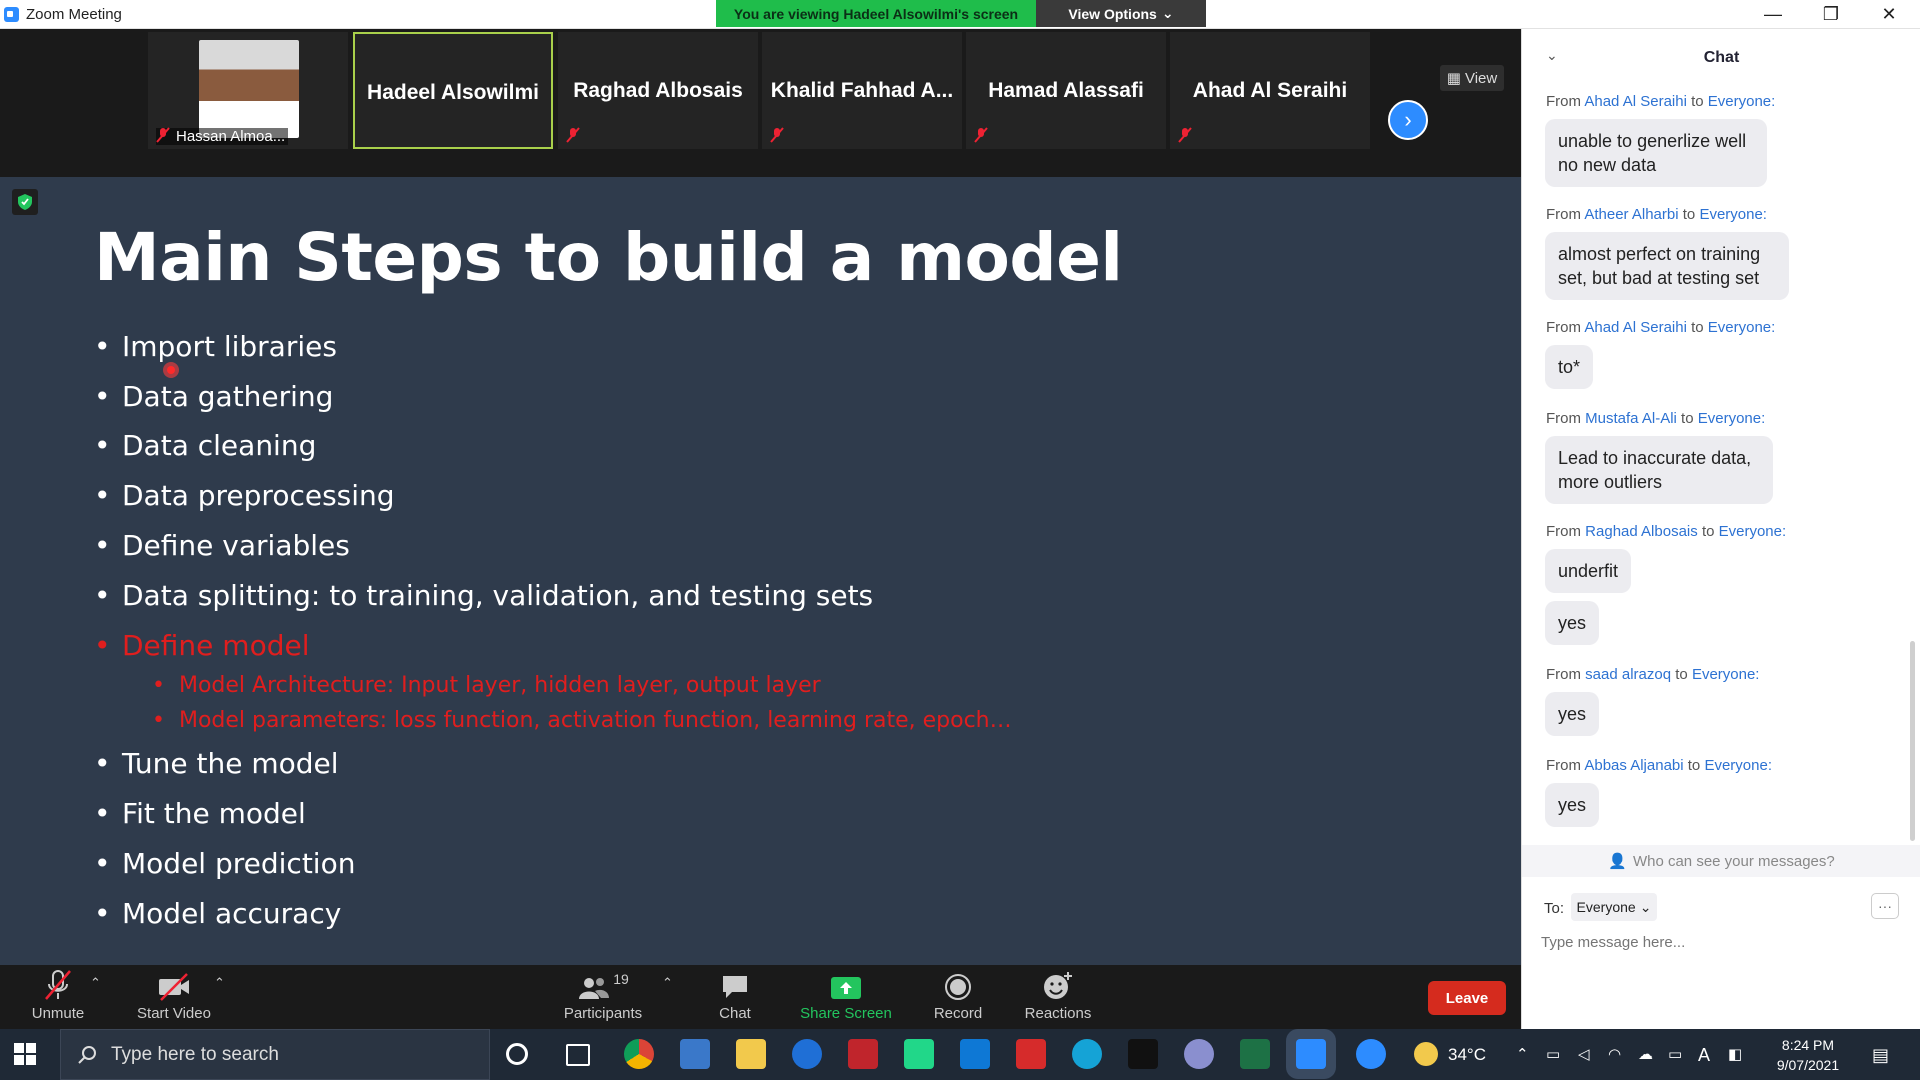  I want to click on share-screen-button: Share Screen, so click(846, 997).